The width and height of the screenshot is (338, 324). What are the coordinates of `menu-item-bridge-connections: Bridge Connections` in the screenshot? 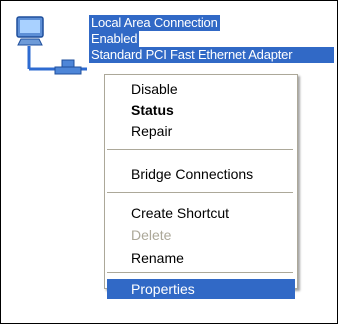 It's located at (201, 174).